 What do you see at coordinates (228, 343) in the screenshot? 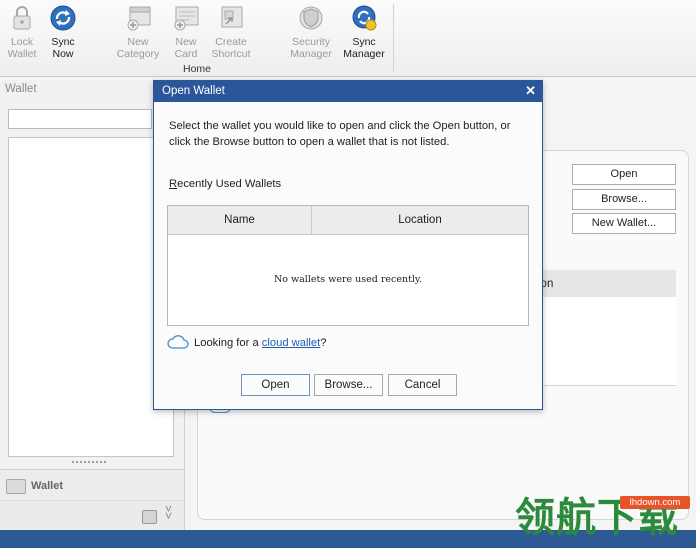
I see `cloud-prefix: Looking for a` at bounding box center [228, 343].